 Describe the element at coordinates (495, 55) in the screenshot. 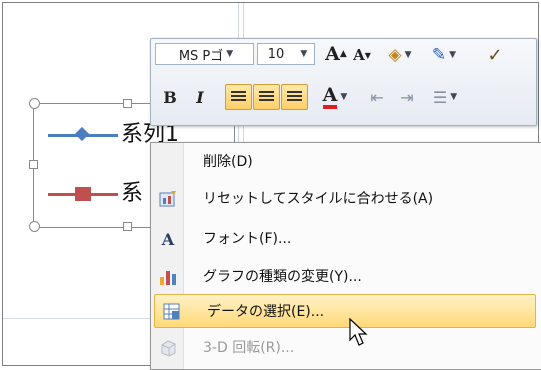

I see `format-painter-icon: ✓` at that location.